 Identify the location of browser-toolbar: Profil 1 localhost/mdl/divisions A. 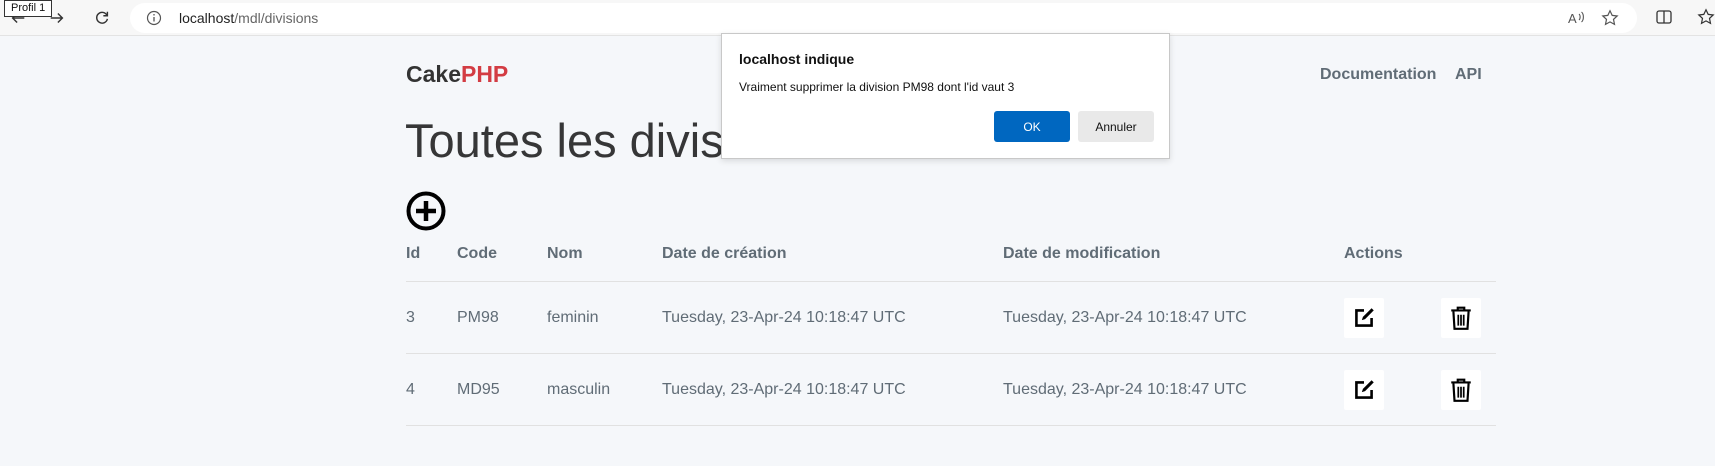
(857, 18).